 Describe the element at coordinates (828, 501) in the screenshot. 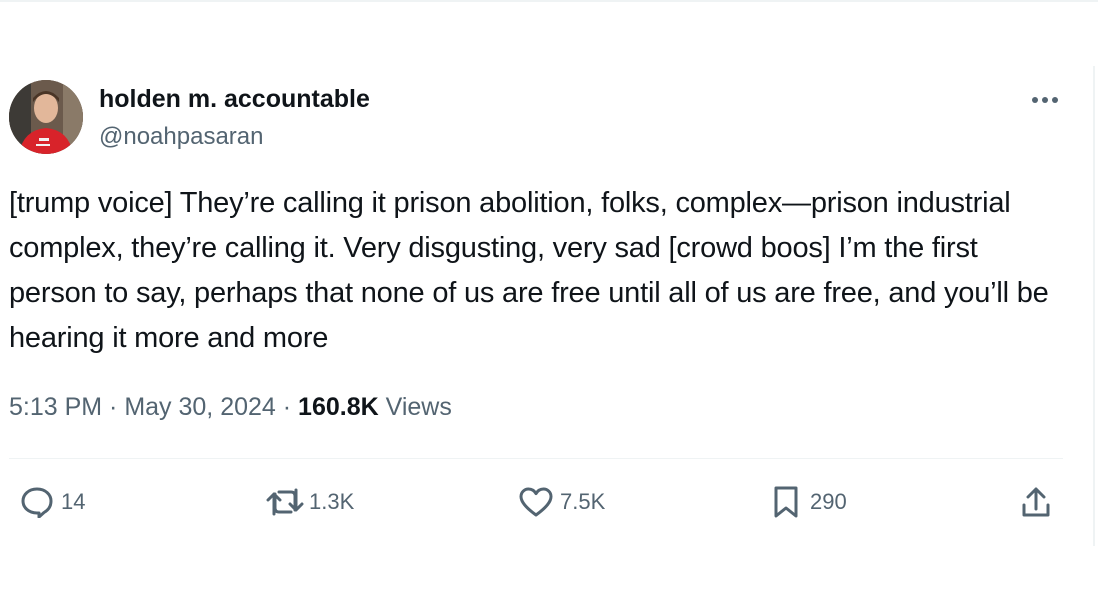

I see `bookmark-count: 290` at that location.